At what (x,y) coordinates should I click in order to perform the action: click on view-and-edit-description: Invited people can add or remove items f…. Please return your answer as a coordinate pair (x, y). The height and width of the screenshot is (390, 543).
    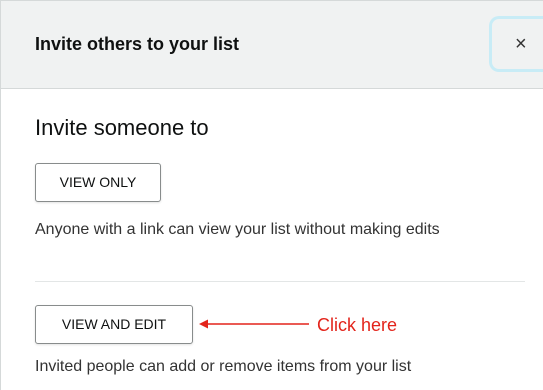
    Looking at the image, I should click on (223, 366).